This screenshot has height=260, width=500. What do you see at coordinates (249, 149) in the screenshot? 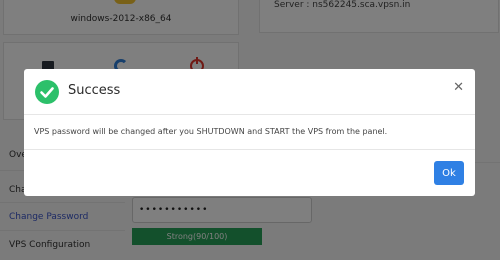
I see `divider` at bounding box center [249, 149].